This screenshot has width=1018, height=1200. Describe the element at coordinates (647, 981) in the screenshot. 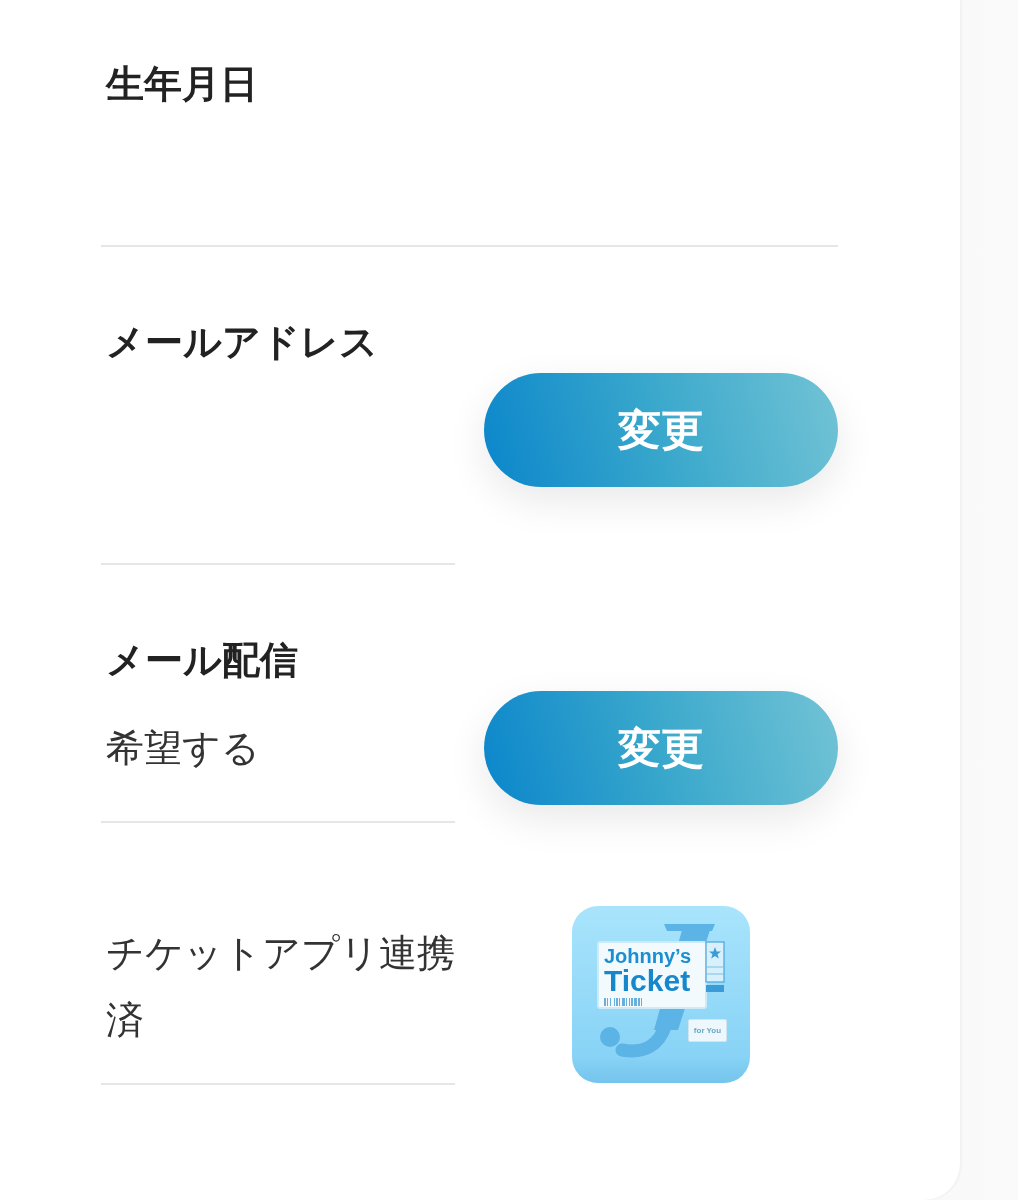

I see `logo-ticket-text: Ticket` at that location.